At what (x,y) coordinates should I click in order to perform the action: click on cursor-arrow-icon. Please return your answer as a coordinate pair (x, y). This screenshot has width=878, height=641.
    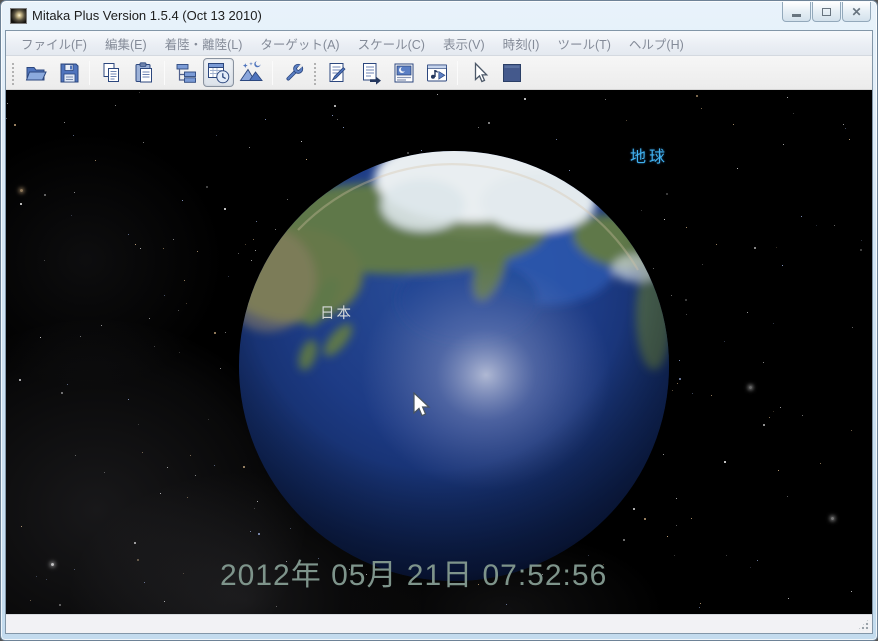
    Looking at the image, I should click on (481, 71).